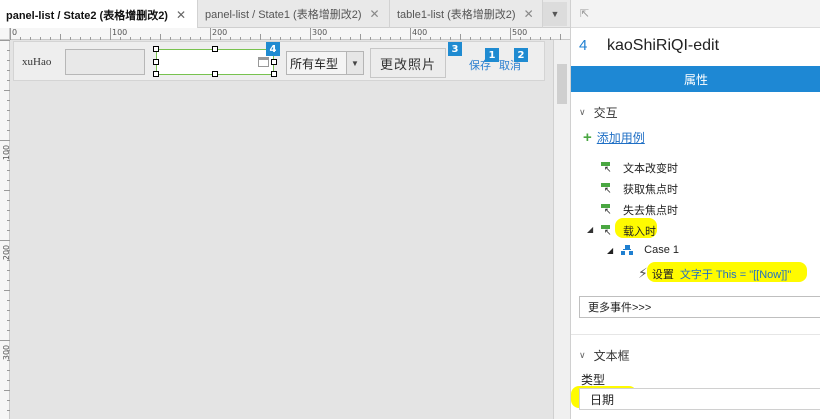 The height and width of the screenshot is (419, 820). What do you see at coordinates (263, 62) in the screenshot?
I see `calendar-icon` at bounding box center [263, 62].